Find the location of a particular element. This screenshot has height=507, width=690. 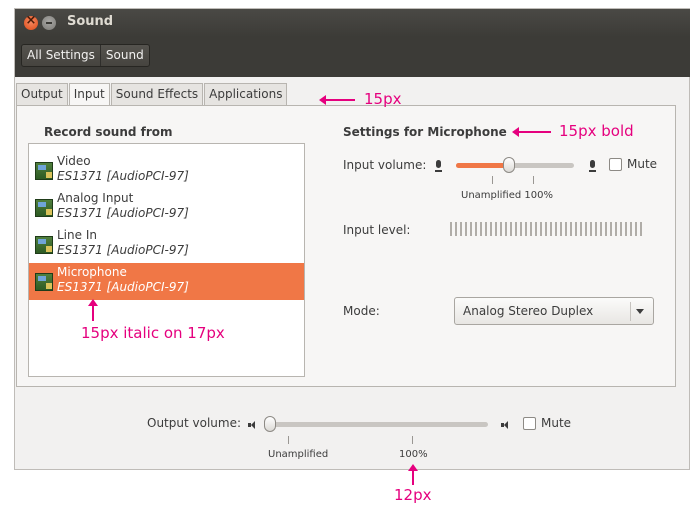

annotation-heading-font: 15px bold is located at coordinates (596, 131).